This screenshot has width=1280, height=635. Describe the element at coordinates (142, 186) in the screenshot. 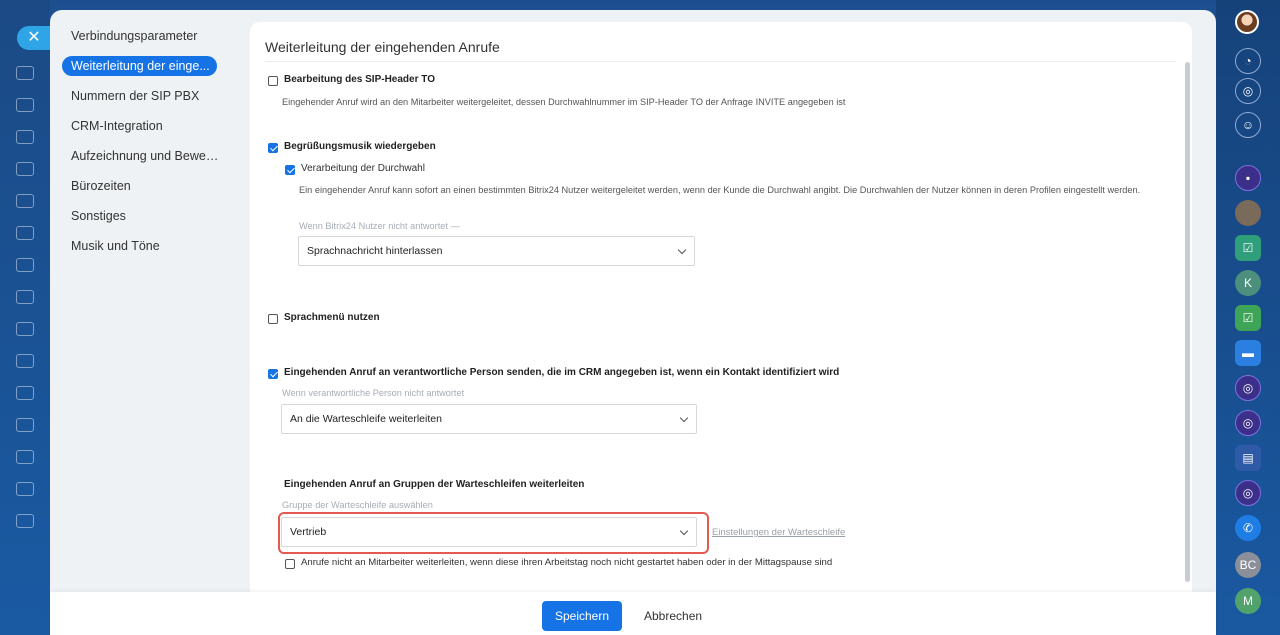

I see `nav-item-office-hours: Bürozeiten` at that location.